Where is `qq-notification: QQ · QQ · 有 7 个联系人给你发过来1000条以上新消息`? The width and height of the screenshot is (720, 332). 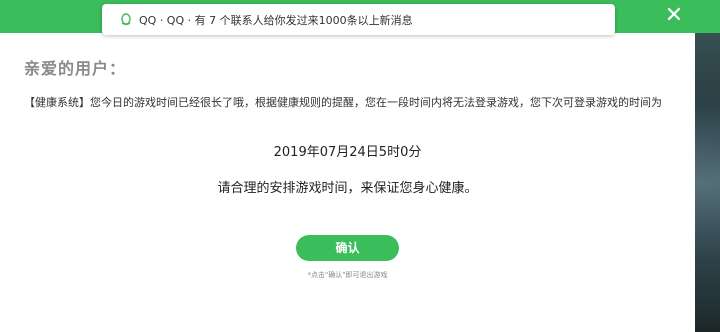
qq-notification: QQ · QQ · 有 7 个联系人给你发过来1000条以上新消息 is located at coordinates (358, 19).